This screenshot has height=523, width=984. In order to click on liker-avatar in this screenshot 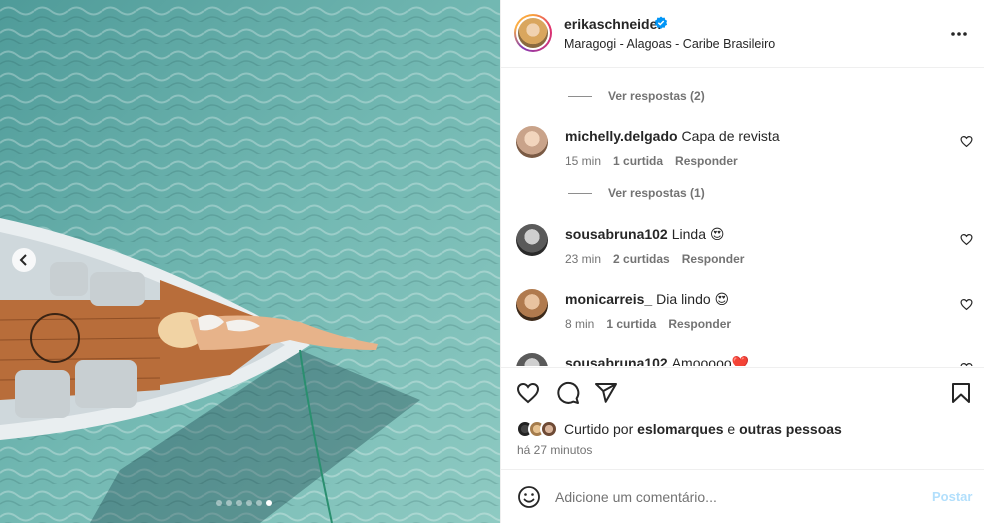, I will do `click(549, 429)`.